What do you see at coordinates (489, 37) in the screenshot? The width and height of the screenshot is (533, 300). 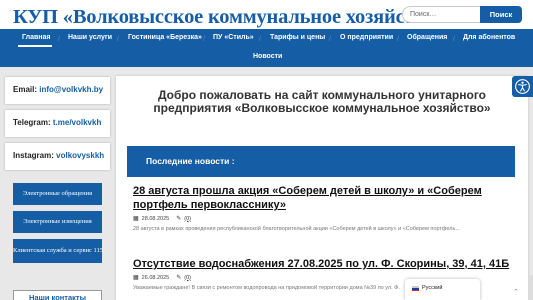 I see `nav-item-subscribers: Для абонентов` at bounding box center [489, 37].